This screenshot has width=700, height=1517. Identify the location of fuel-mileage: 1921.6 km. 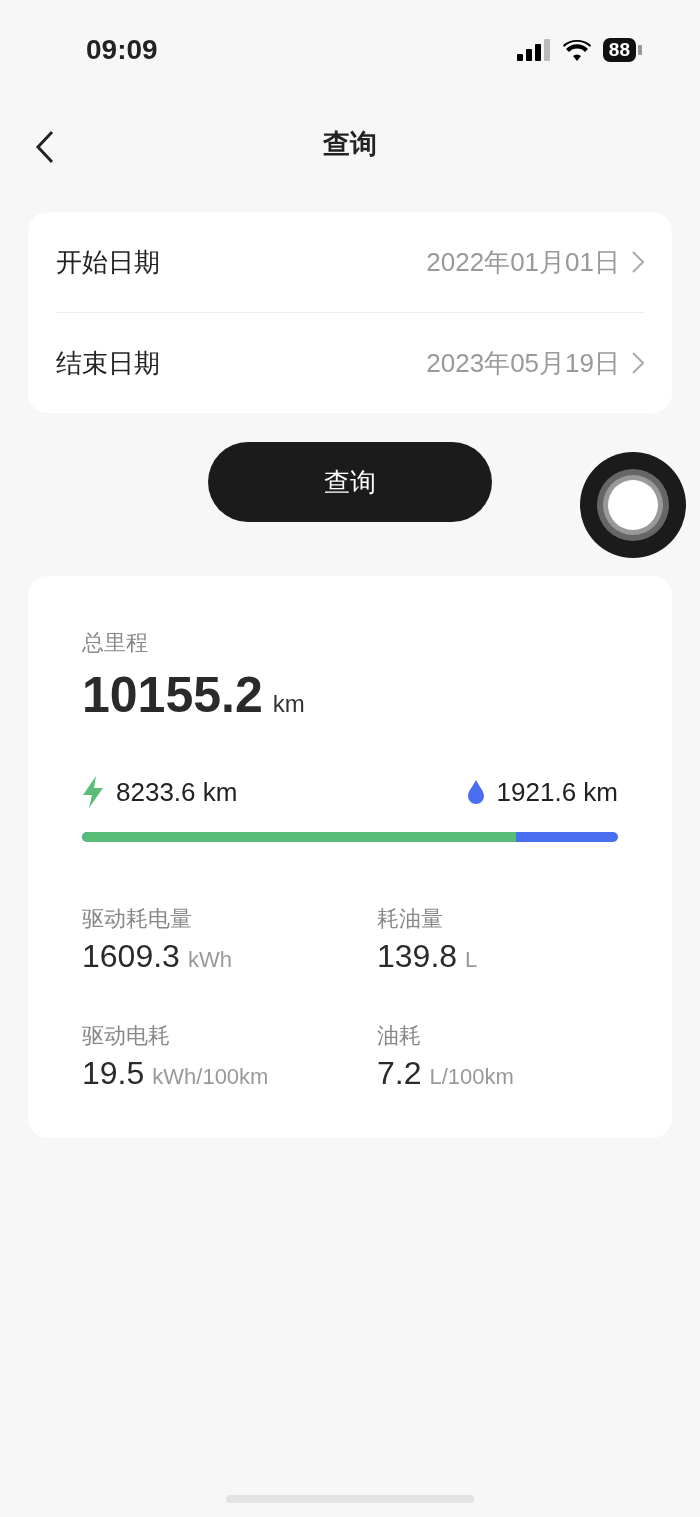
(557, 792).